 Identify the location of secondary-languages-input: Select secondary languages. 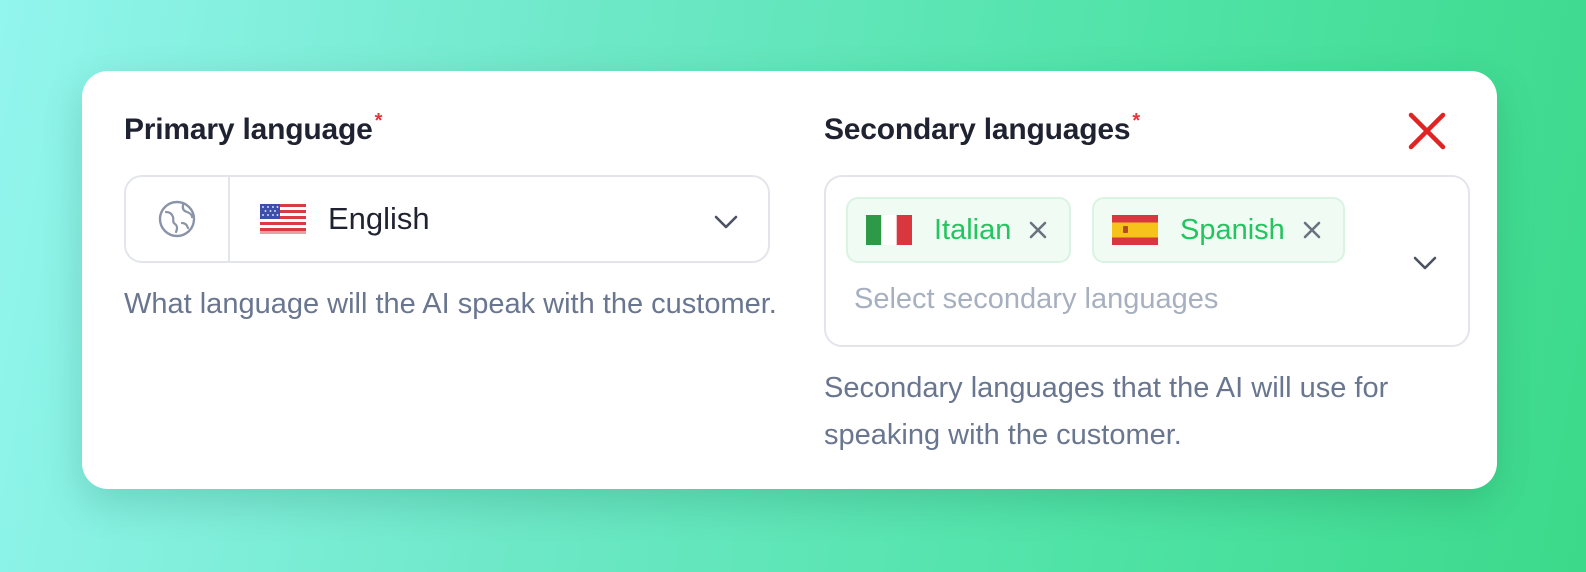
(1036, 299).